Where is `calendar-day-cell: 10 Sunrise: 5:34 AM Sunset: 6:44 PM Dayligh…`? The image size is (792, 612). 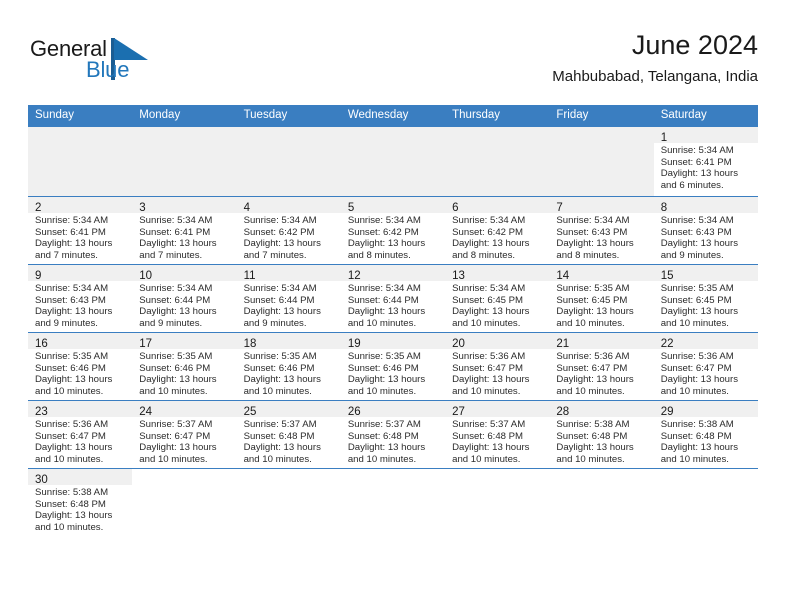 calendar-day-cell: 10 Sunrise: 5:34 AM Sunset: 6:44 PM Dayligh… is located at coordinates (184, 298).